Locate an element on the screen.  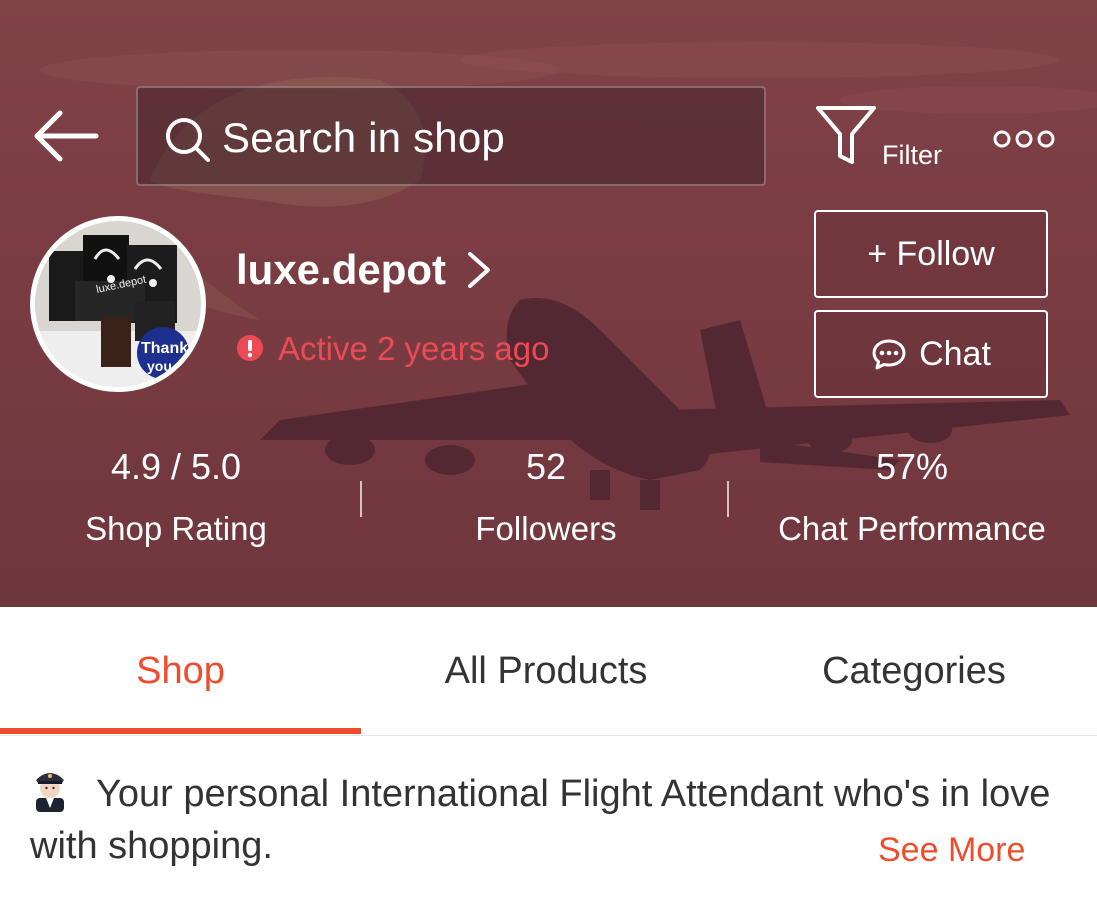
chat-button-label: Chat is located at coordinates (955, 353).